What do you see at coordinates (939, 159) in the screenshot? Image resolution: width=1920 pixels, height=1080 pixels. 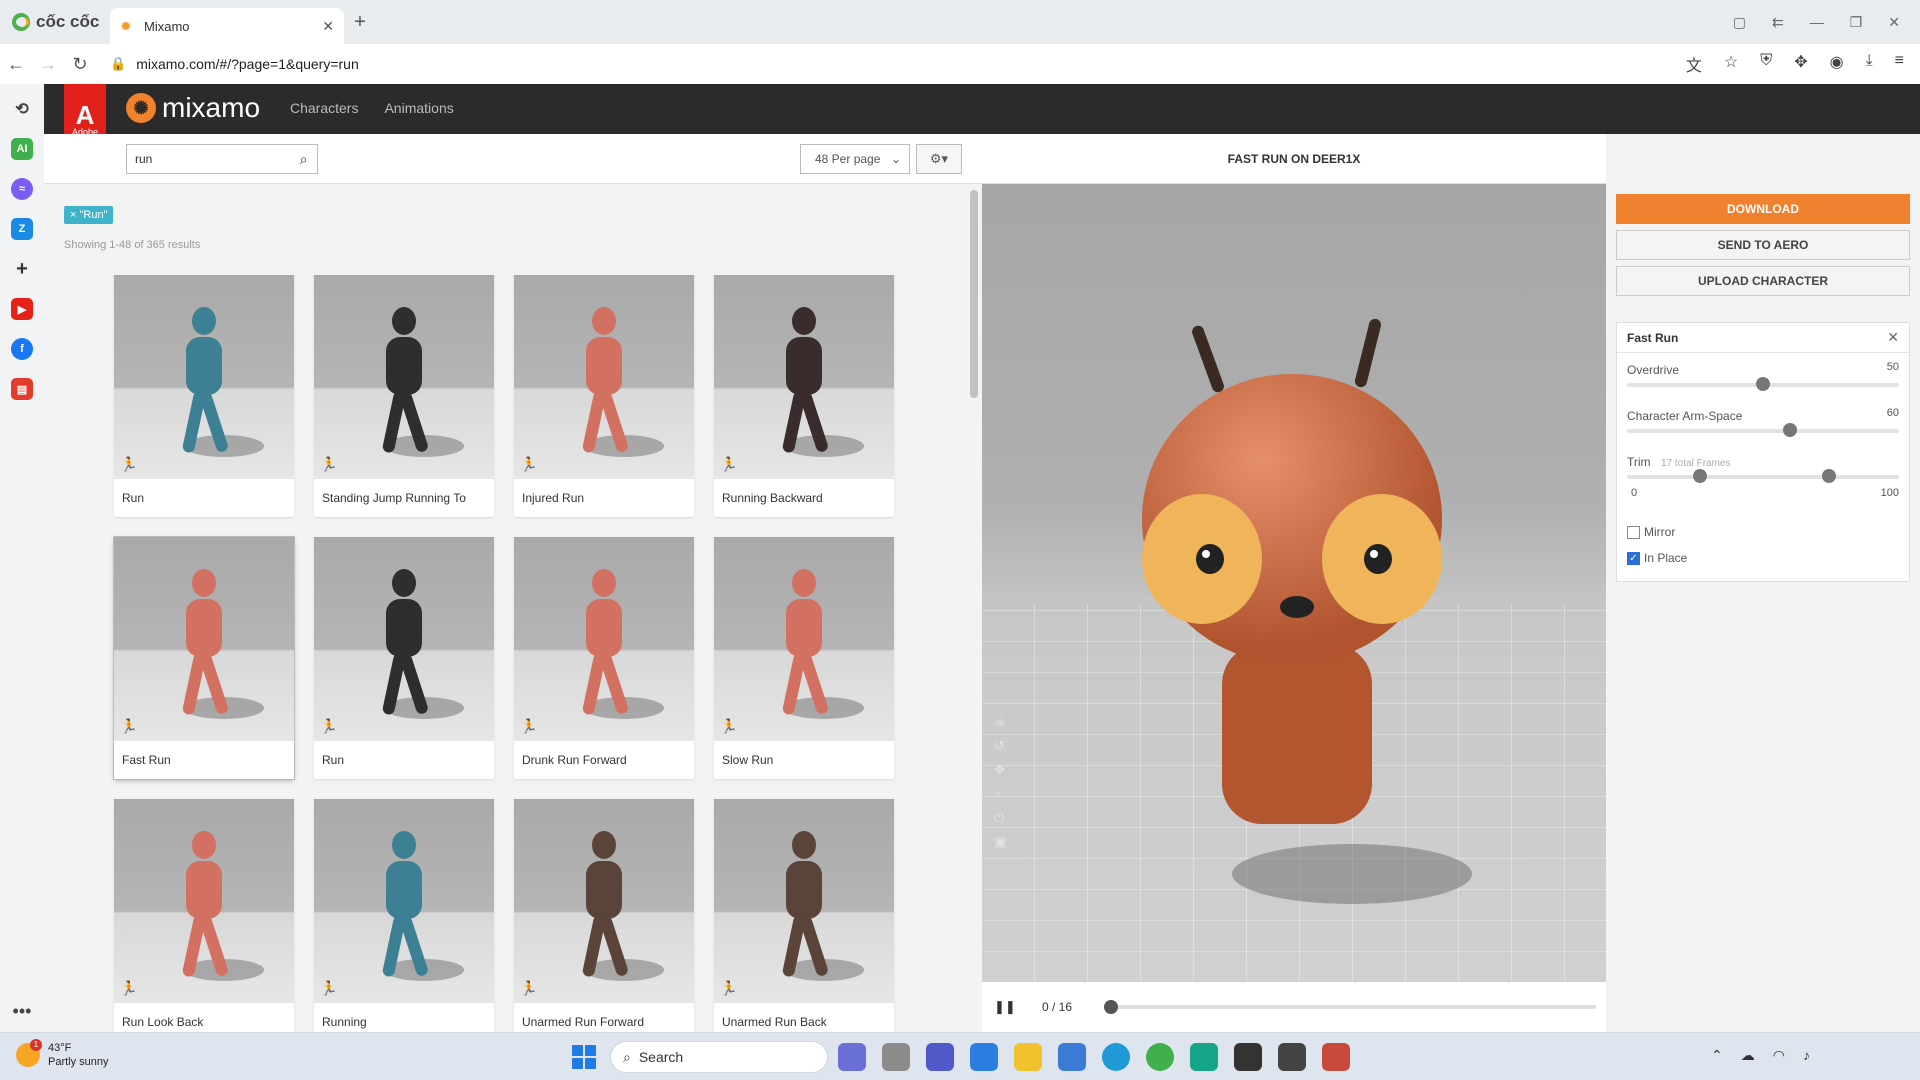 I see `settings-dropdown-button: ⚙▾` at bounding box center [939, 159].